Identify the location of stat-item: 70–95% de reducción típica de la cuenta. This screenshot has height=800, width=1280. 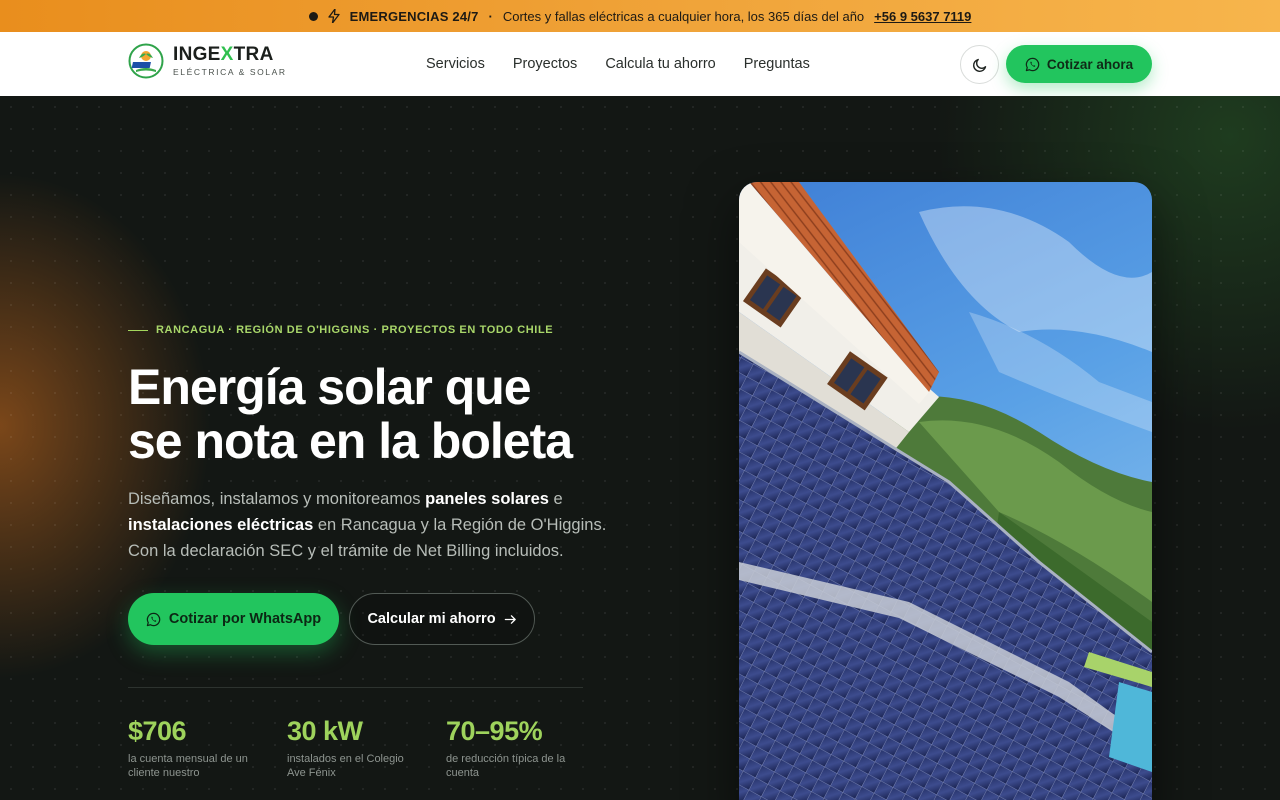
(525, 747).